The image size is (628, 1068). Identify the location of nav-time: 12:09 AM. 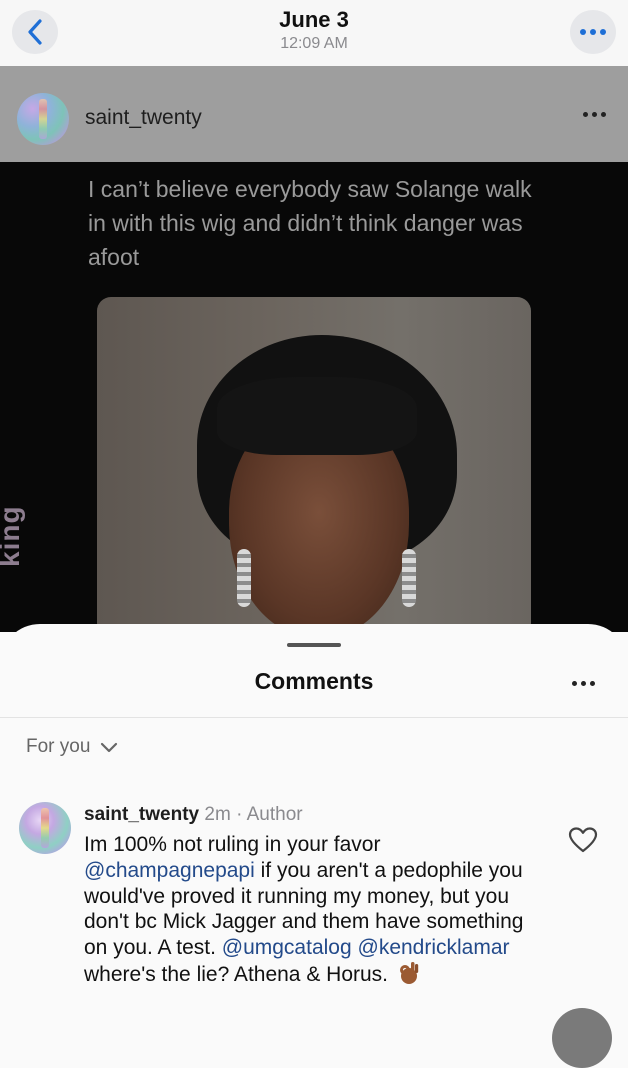
(314, 43).